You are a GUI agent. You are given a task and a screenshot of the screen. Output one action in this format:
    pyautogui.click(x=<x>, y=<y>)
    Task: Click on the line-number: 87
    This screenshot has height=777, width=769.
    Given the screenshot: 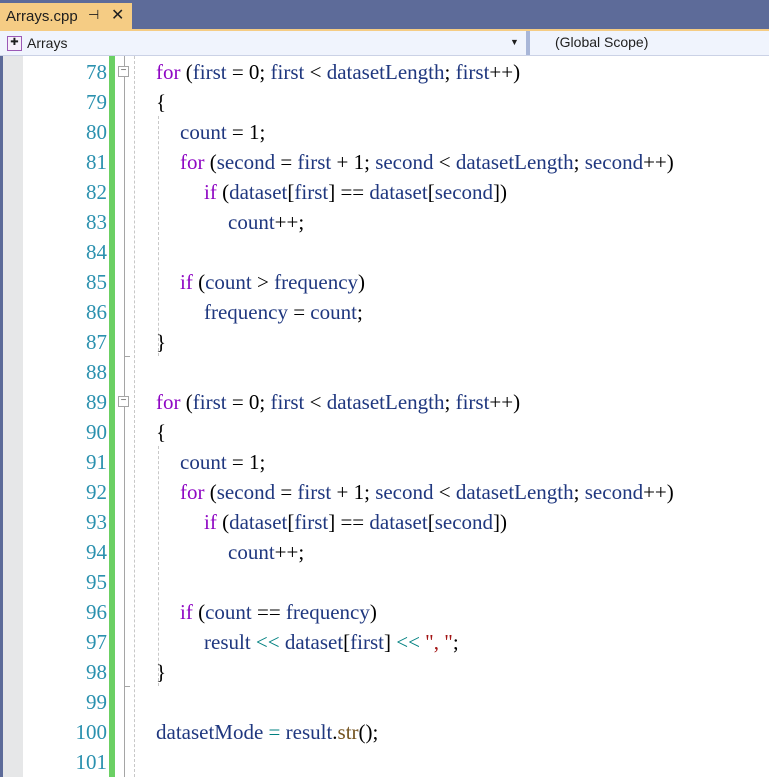 What is the action you would take?
    pyautogui.click(x=96, y=342)
    